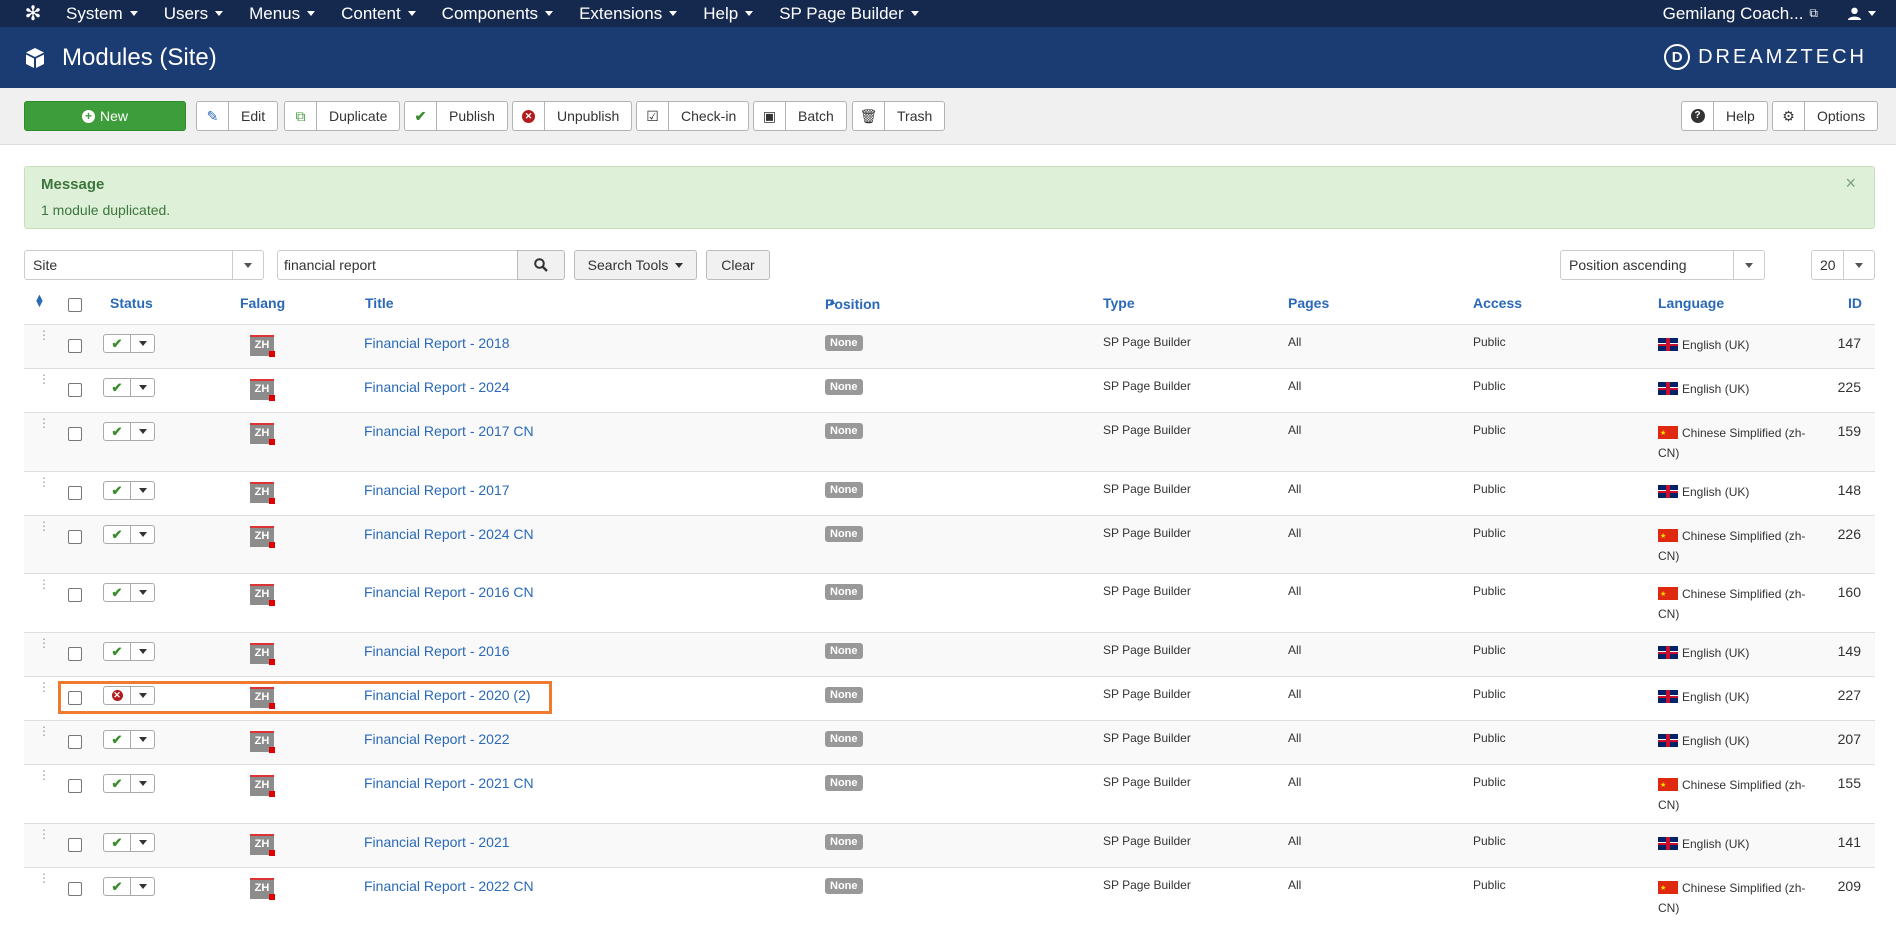  Describe the element at coordinates (849, 14) in the screenshot. I see `menu-sp-page-builder: SP Page Builder` at that location.